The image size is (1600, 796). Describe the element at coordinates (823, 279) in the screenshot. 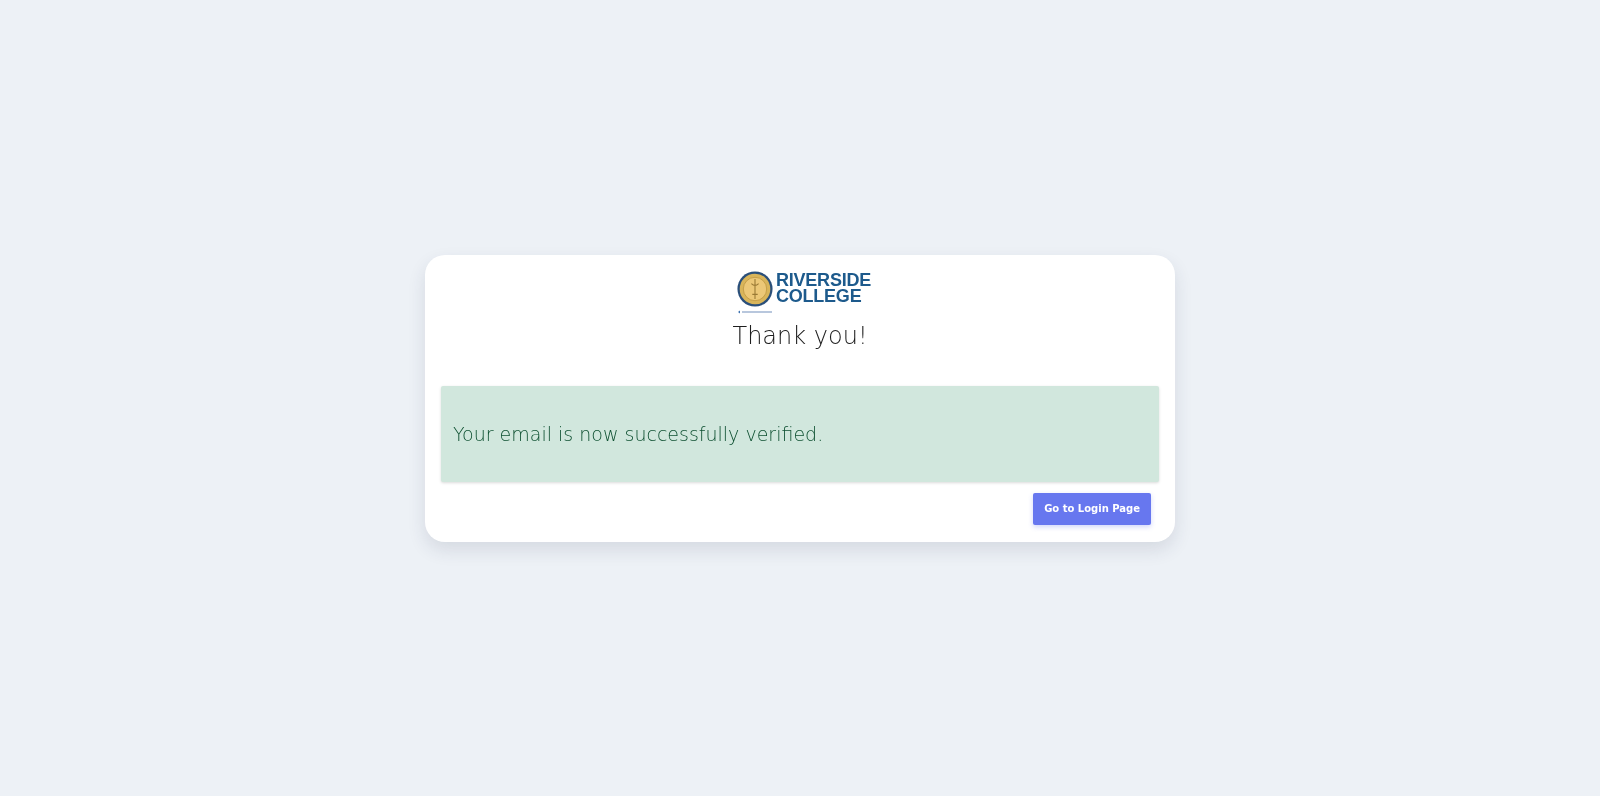

I see `college-name-text: RIVERSIDE` at that location.